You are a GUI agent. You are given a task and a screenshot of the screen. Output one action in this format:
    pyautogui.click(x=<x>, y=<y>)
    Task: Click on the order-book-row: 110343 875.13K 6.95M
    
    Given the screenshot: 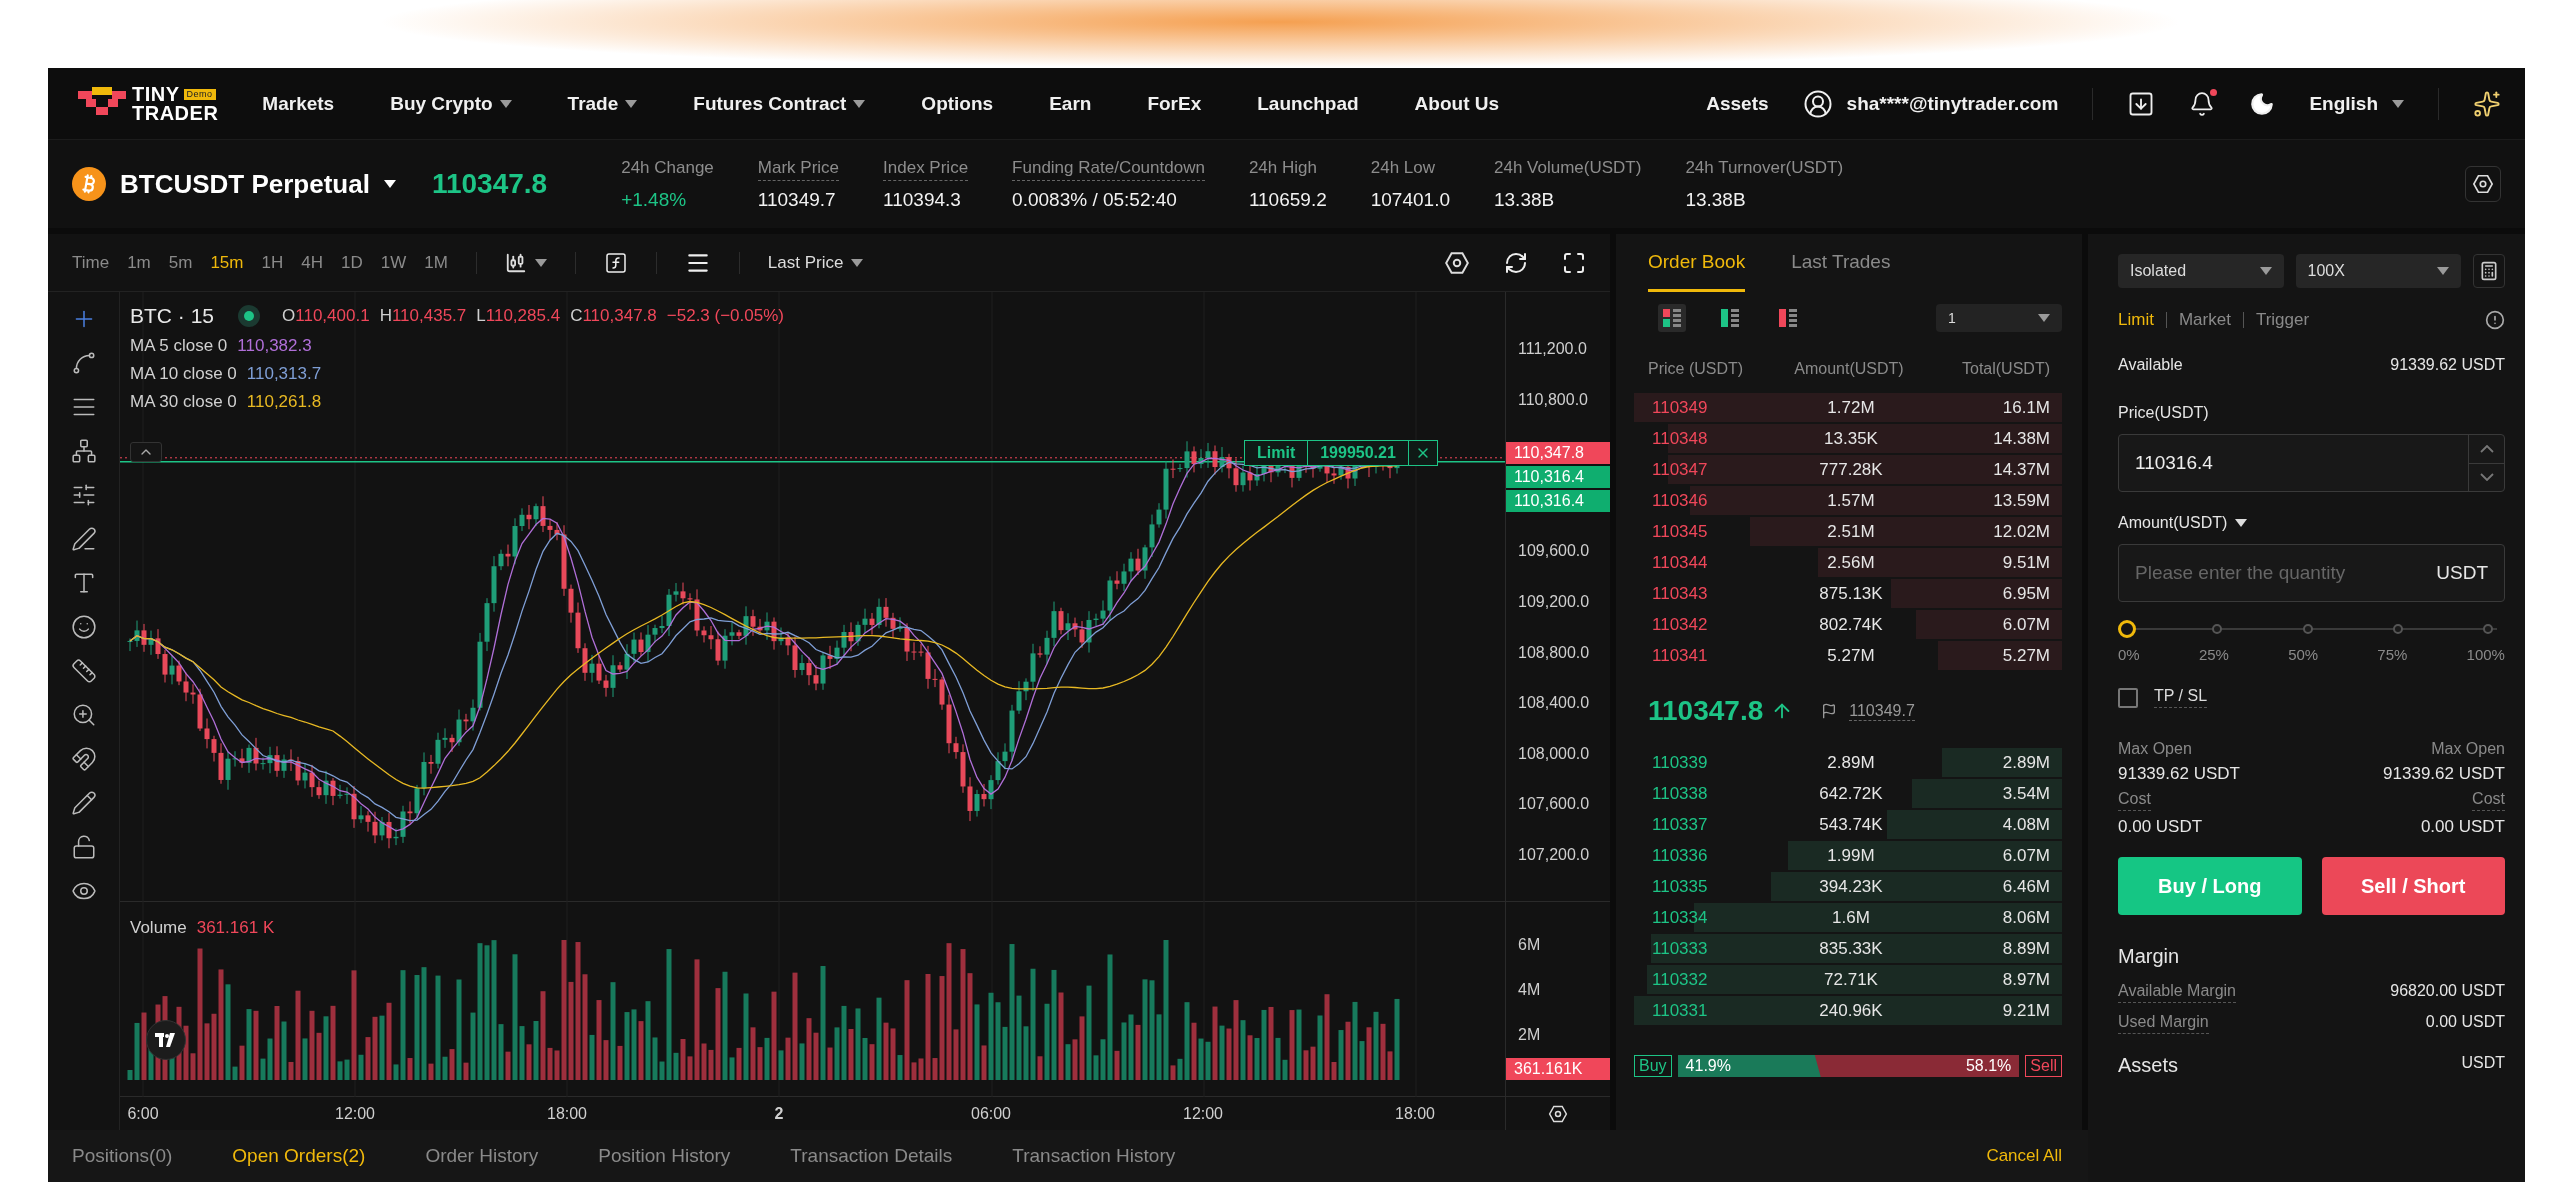 What is the action you would take?
    pyautogui.click(x=1848, y=593)
    